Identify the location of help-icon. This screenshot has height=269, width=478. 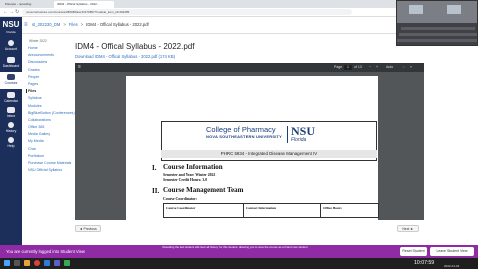
(11, 140).